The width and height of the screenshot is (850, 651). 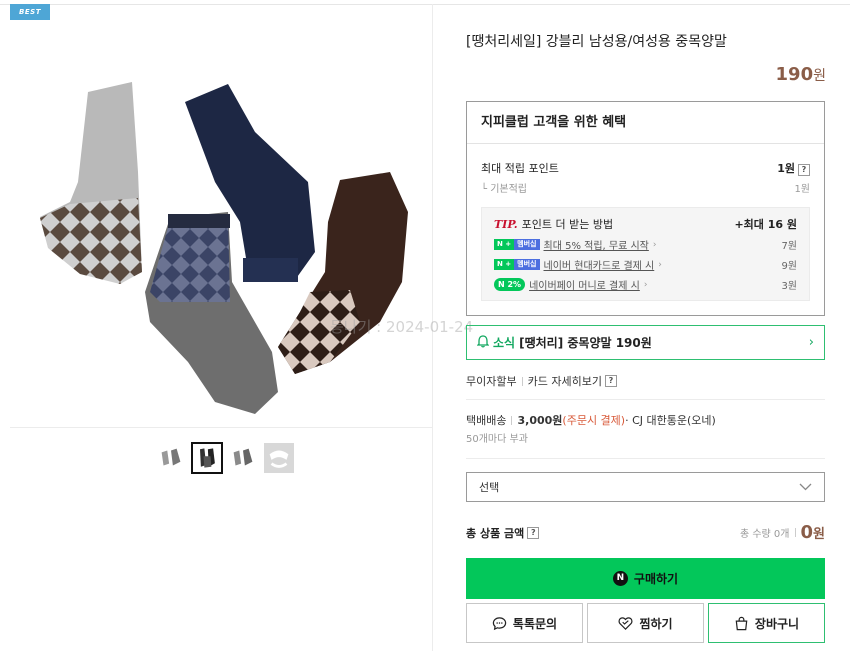 I want to click on total-amount: 0원, so click(x=813, y=532).